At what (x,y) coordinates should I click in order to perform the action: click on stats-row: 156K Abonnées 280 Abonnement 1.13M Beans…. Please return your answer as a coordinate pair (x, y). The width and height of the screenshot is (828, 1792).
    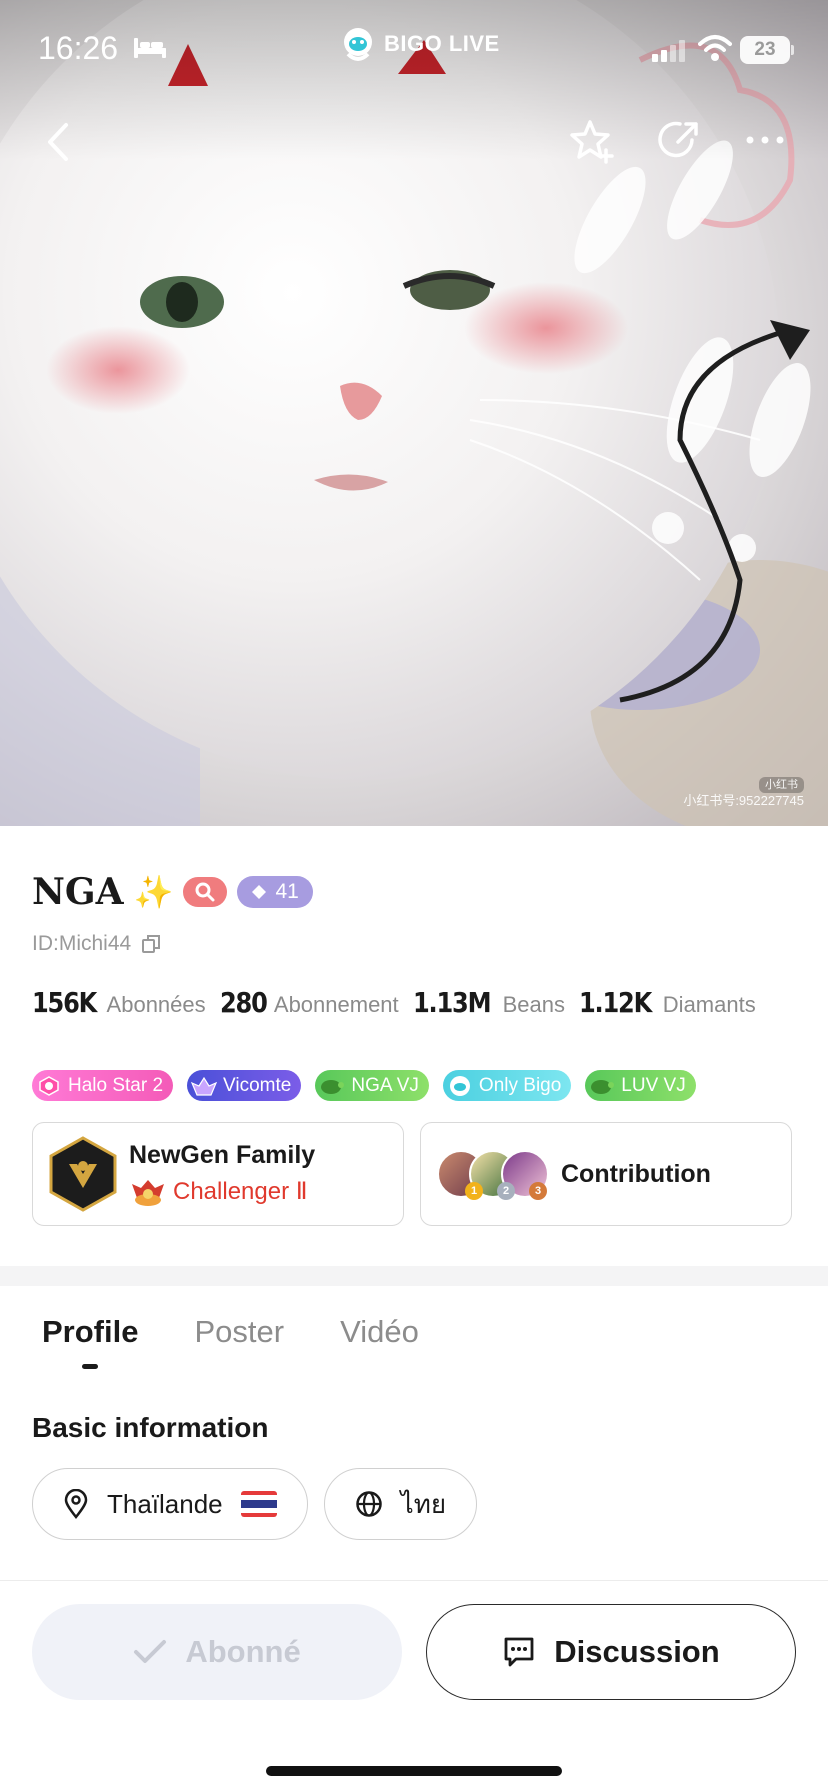
    Looking at the image, I should click on (401, 1007).